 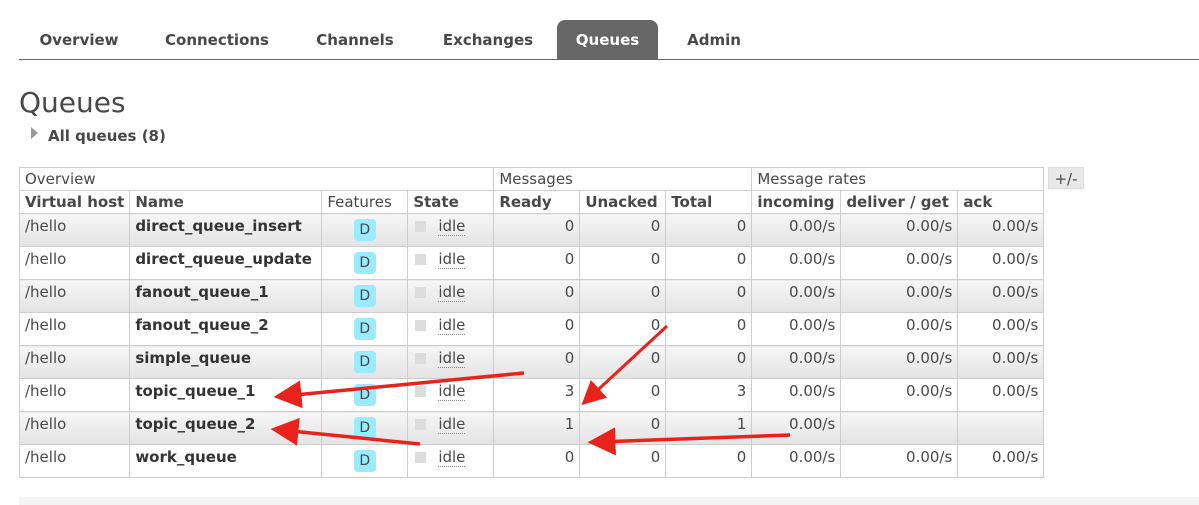 I want to click on tab-exchanges: Exchanges, so click(x=488, y=39).